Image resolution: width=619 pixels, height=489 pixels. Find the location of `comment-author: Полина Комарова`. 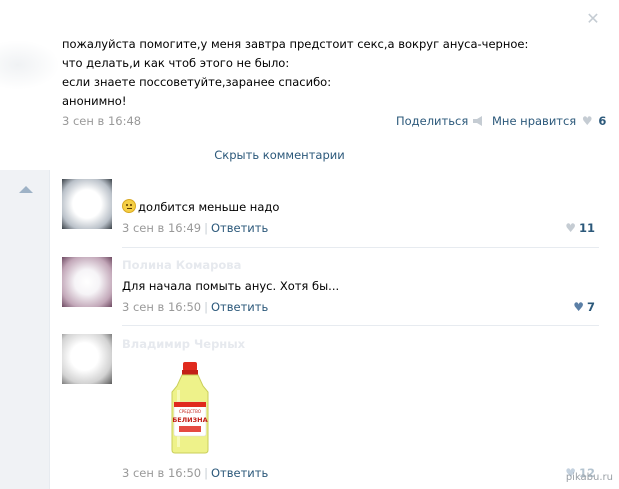

comment-author: Полина Комарова is located at coordinates (181, 265).